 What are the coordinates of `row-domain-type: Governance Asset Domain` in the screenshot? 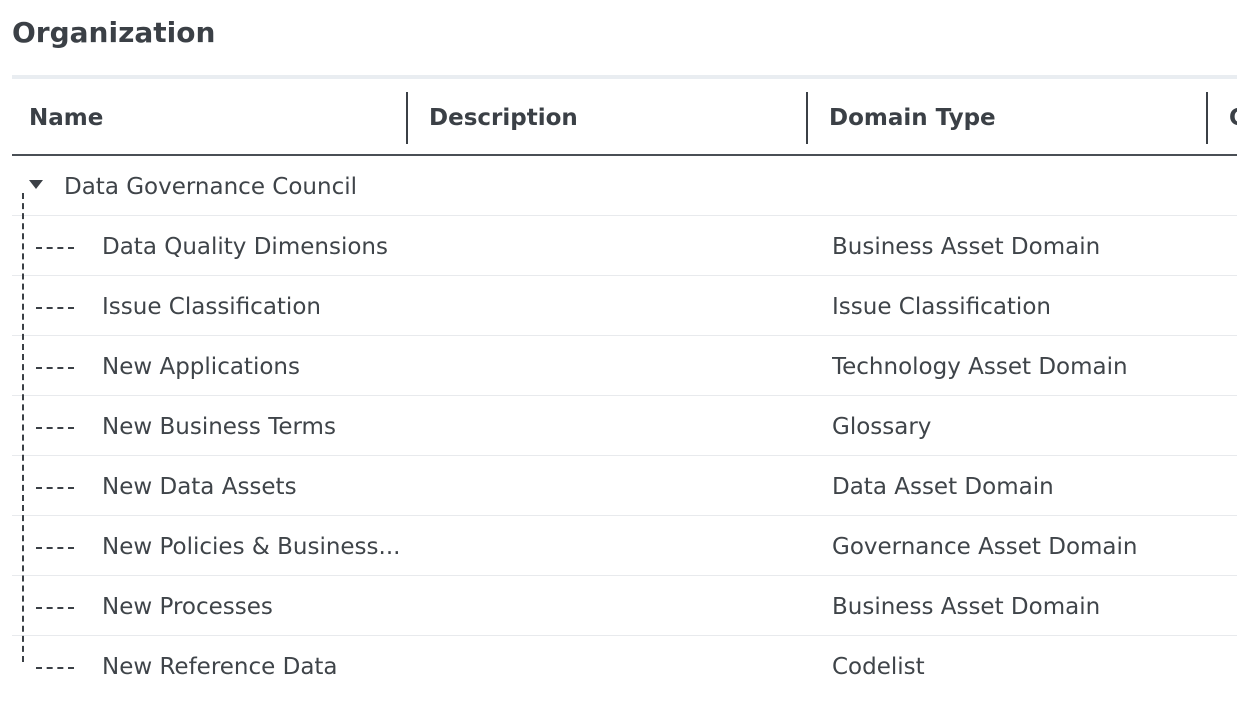 It's located at (985, 547).